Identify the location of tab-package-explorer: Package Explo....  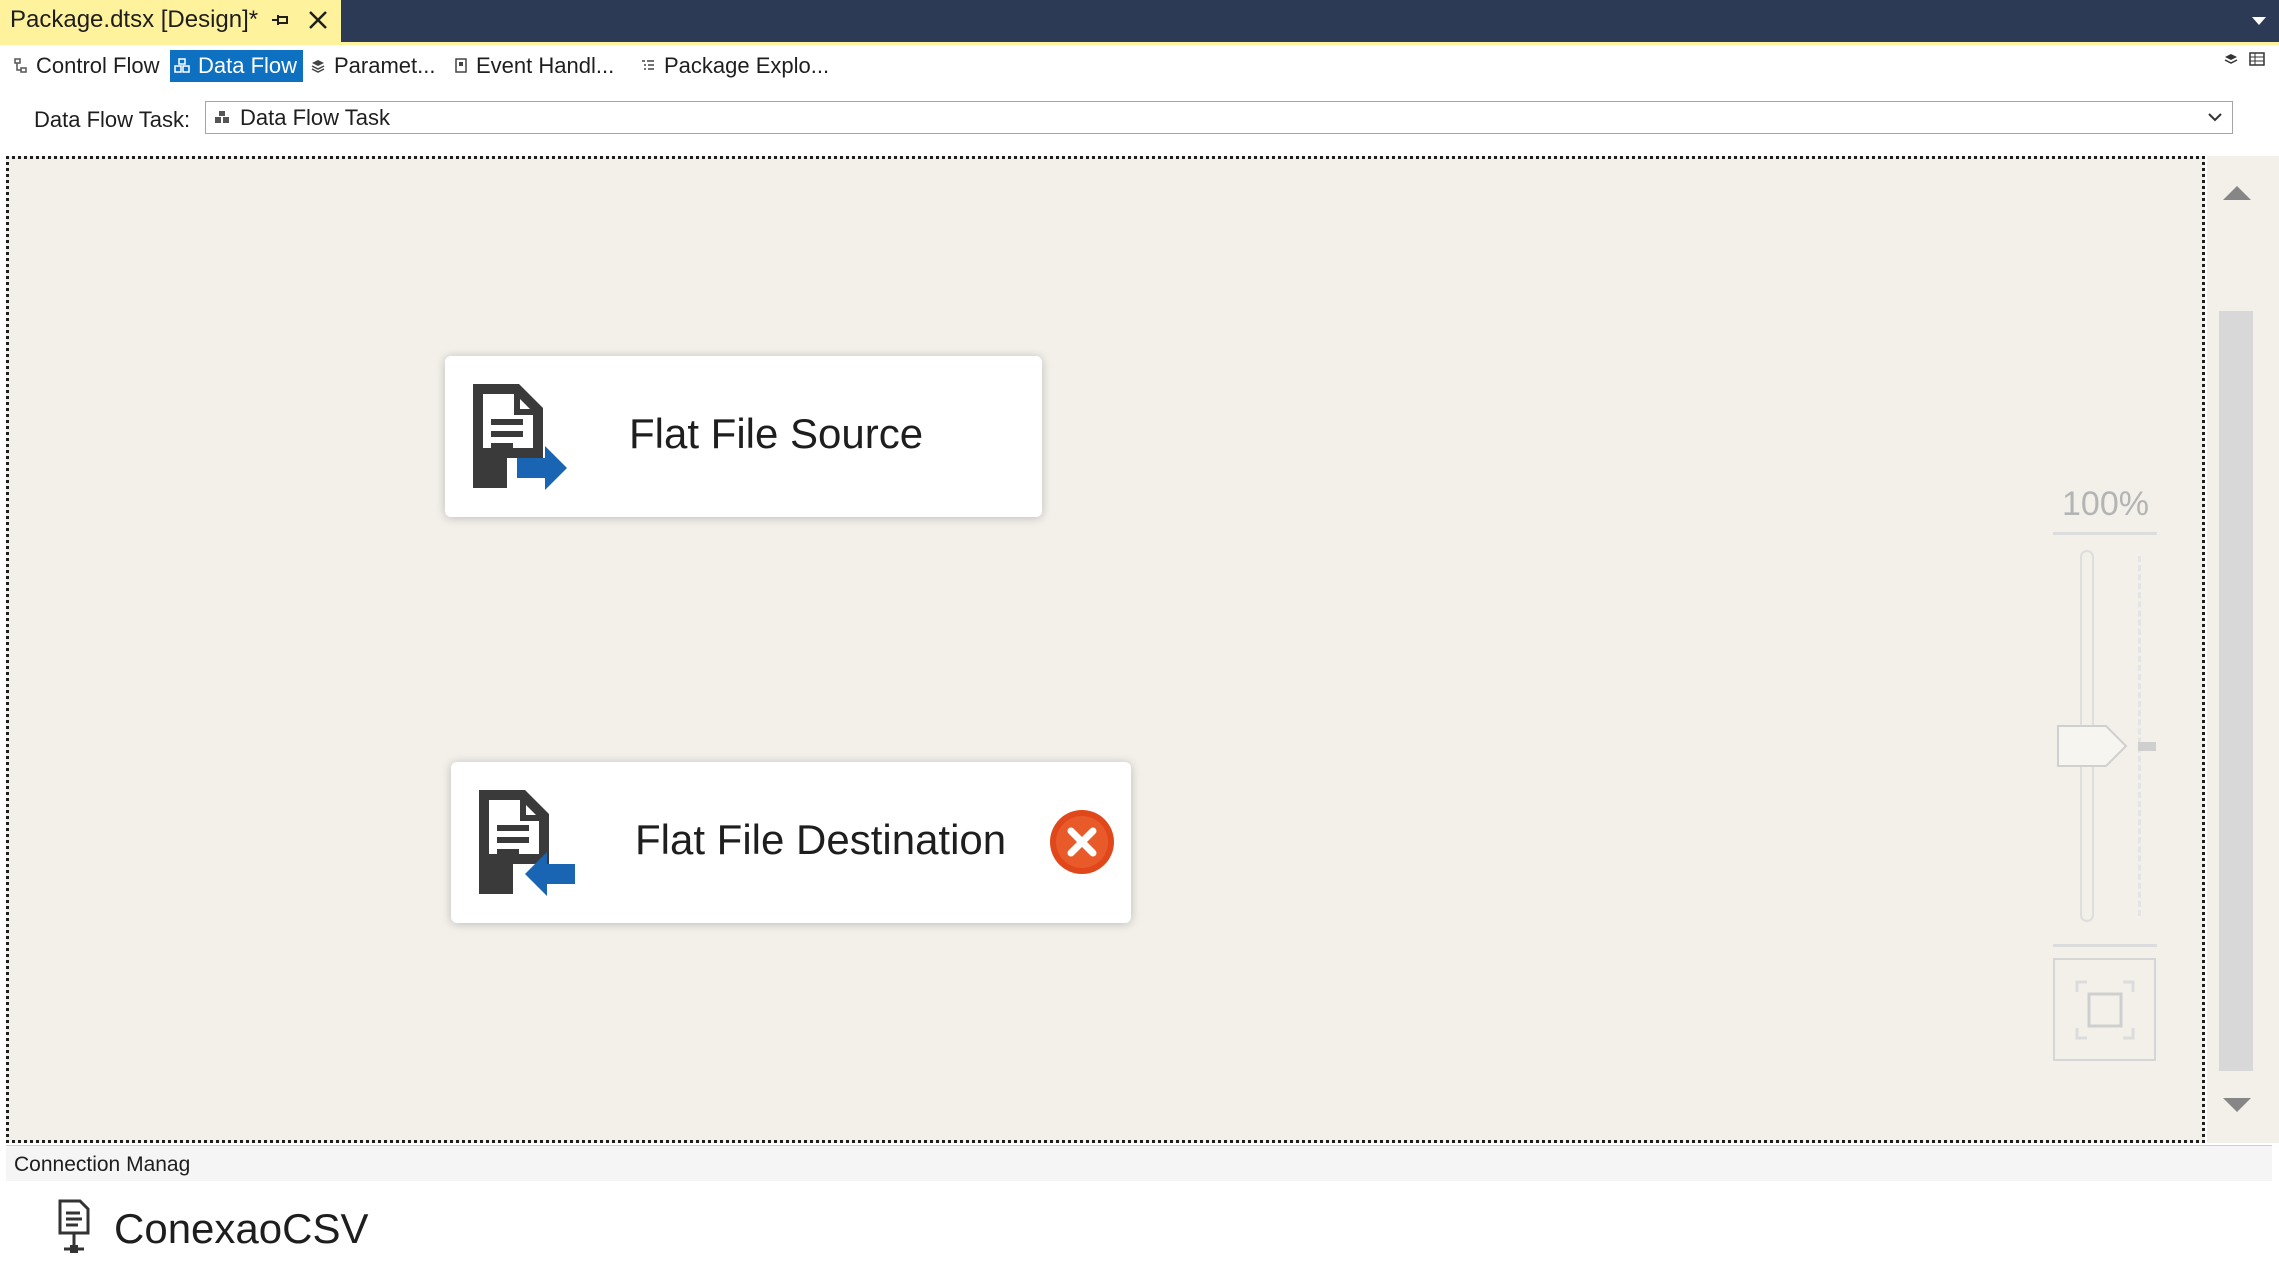
(735, 66).